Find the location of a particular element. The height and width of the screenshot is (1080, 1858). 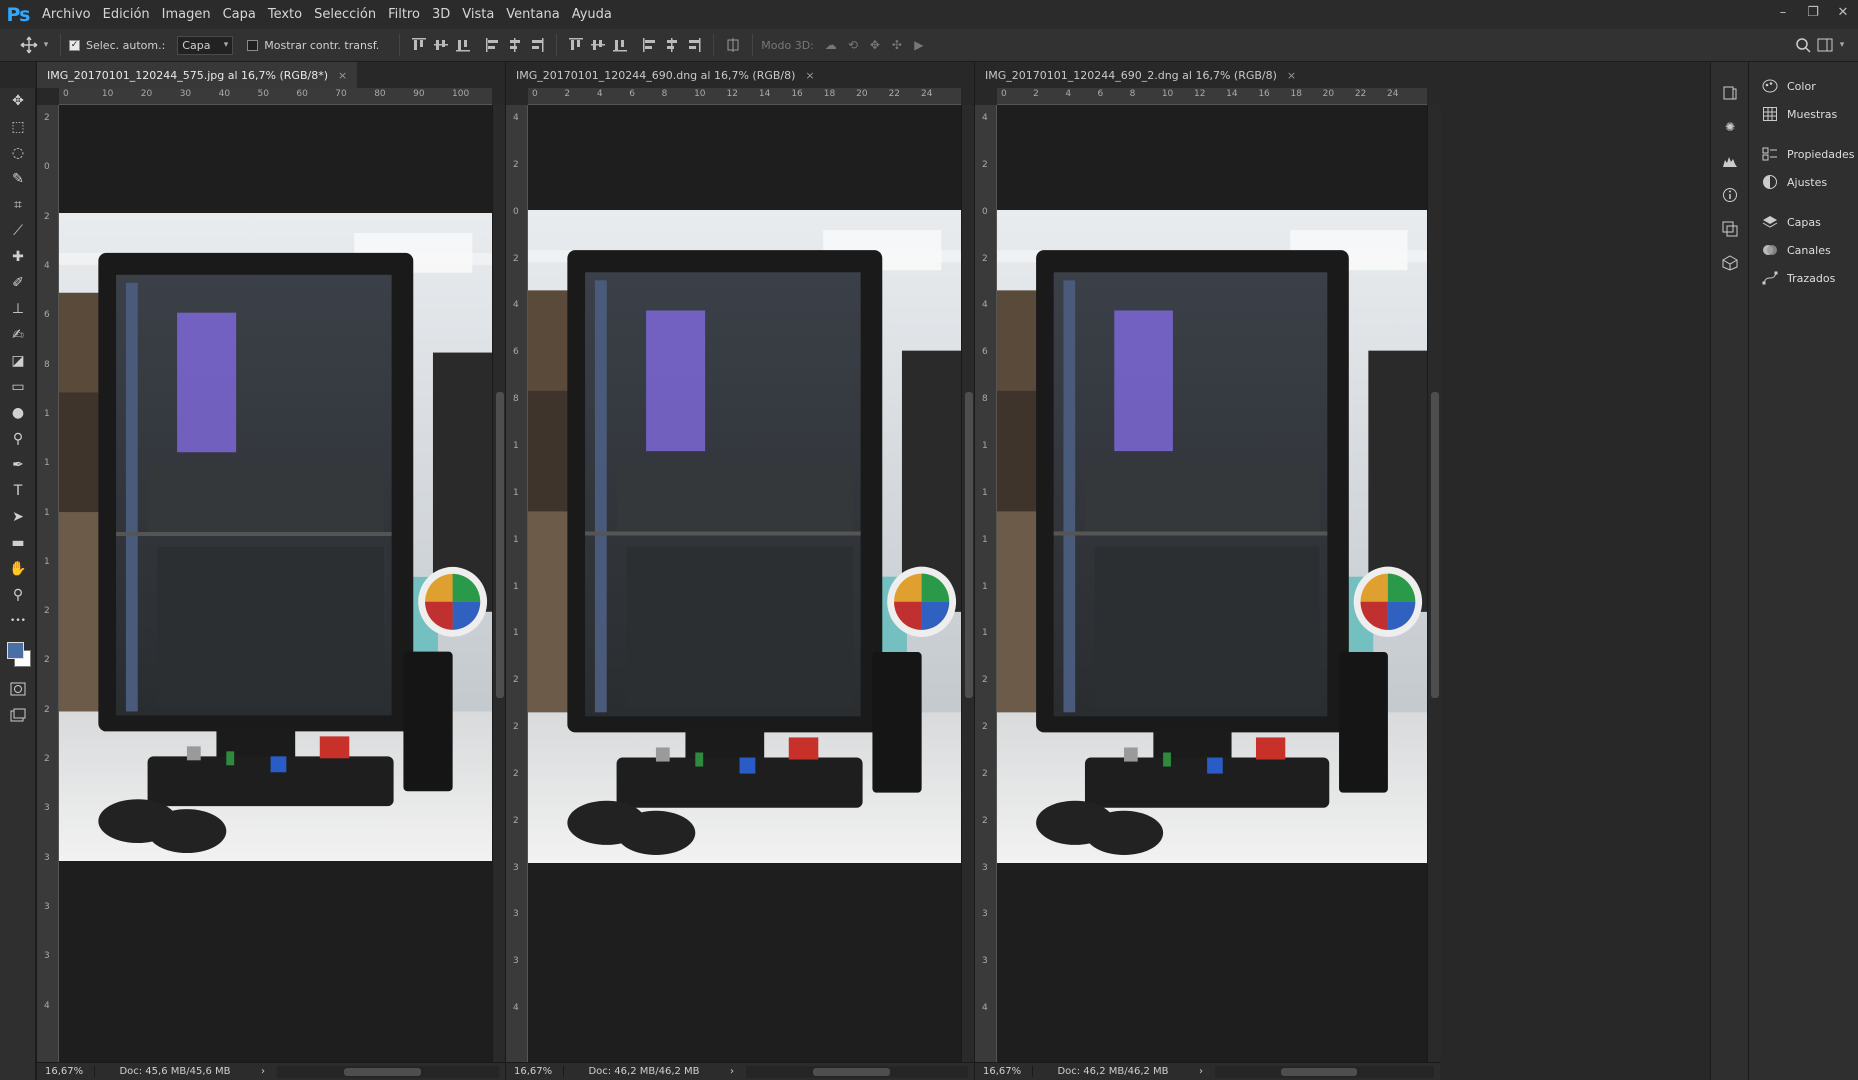

distribute-hcenter-icon is located at coordinates (672, 45).